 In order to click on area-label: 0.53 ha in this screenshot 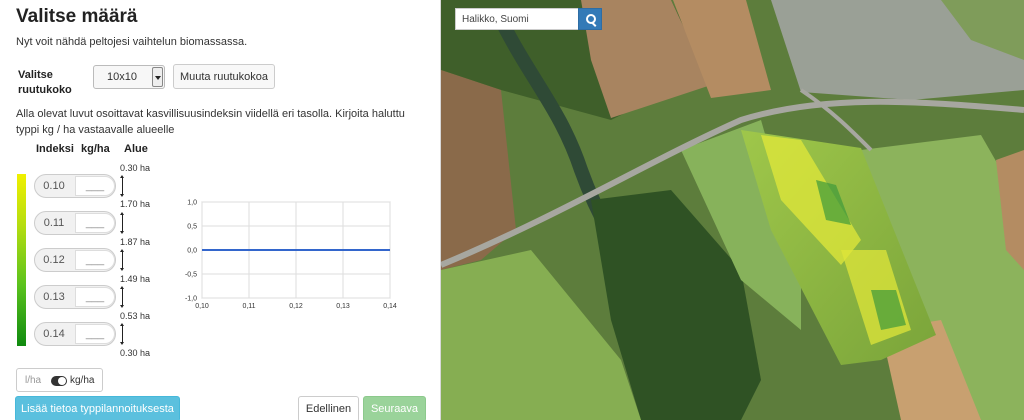, I will do `click(135, 316)`.